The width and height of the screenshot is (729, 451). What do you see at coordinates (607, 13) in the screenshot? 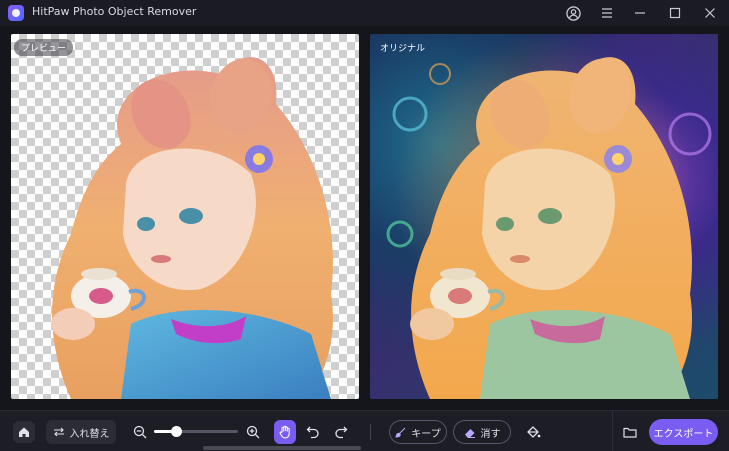
I see `menu-icon` at bounding box center [607, 13].